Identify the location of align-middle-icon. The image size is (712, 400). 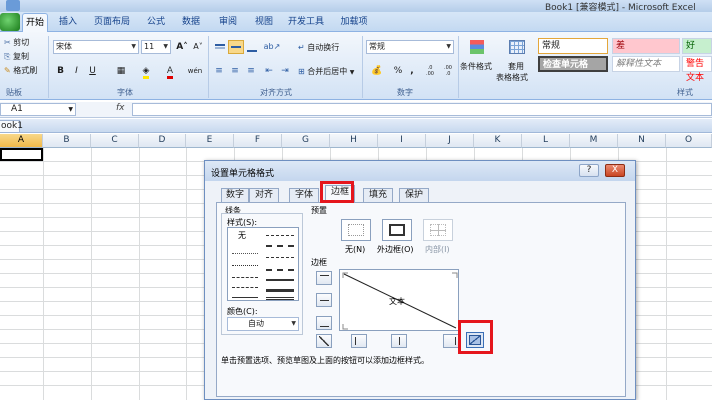
(236, 47).